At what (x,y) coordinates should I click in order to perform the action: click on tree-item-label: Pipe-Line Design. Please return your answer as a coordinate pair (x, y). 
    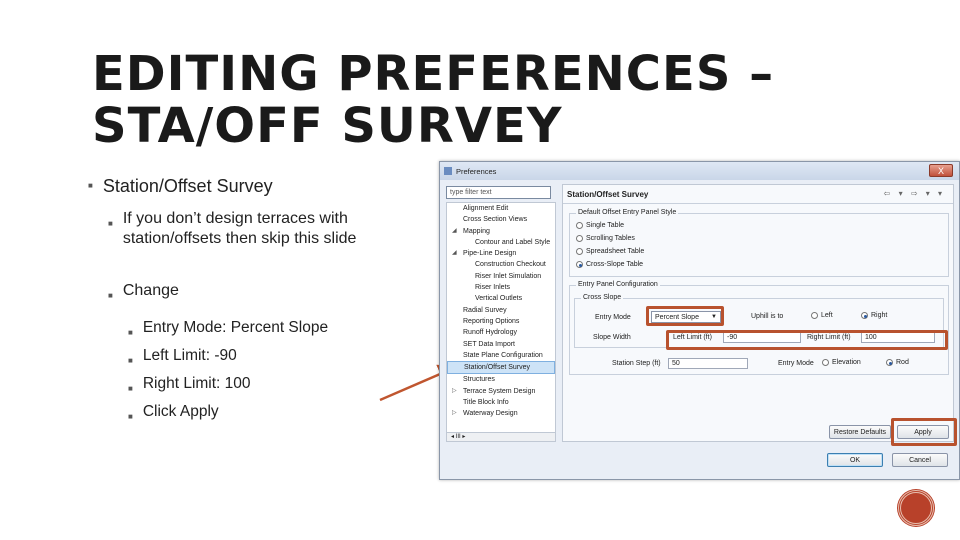
    Looking at the image, I should click on (490, 254).